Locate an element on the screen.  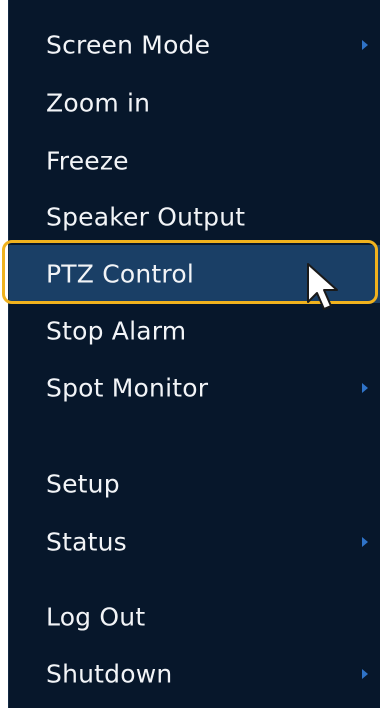
menu-item-label: Zoom in is located at coordinates (98, 103).